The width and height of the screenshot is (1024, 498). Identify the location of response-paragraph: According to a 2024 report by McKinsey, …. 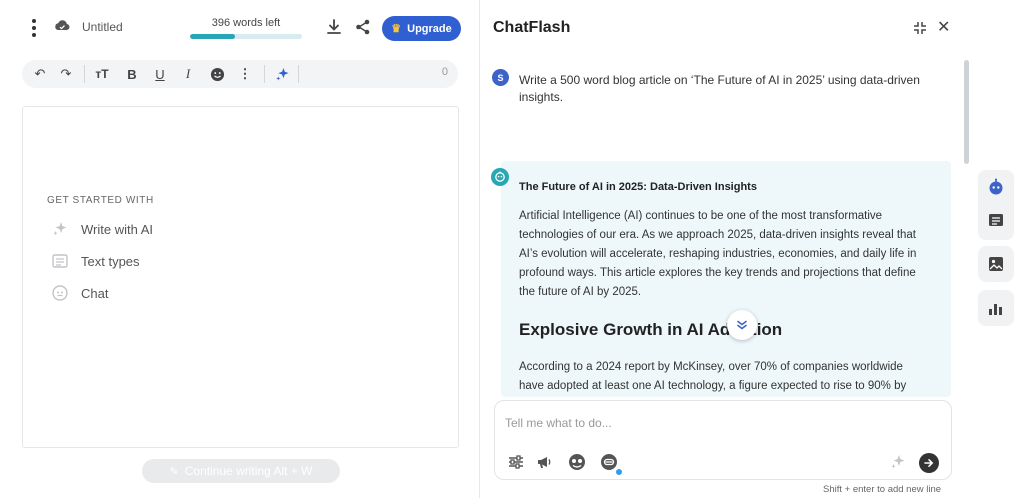
(713, 376).